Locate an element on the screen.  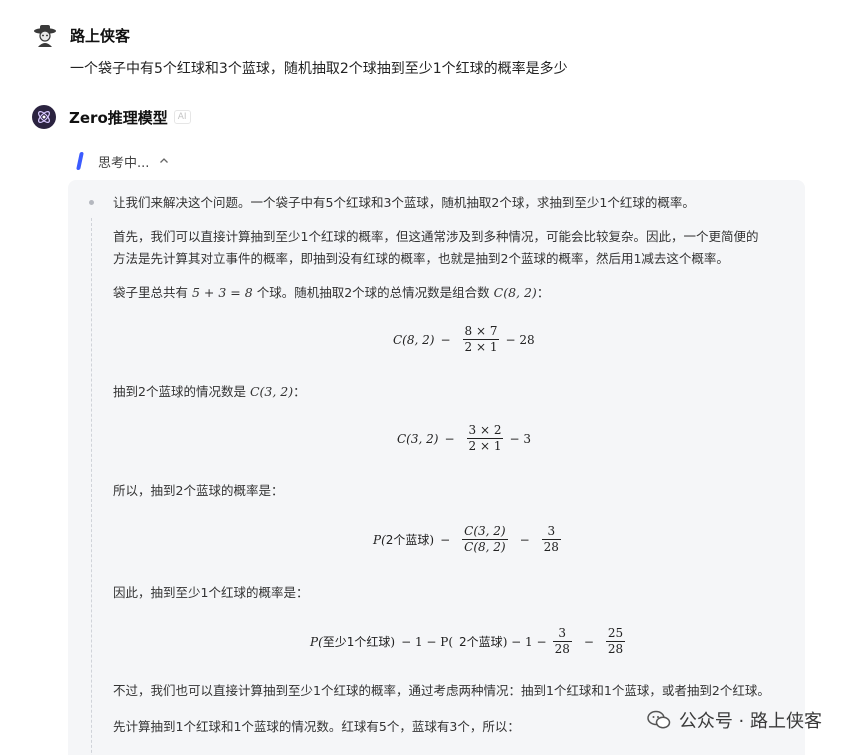
p4-prefix: 抽到2个蓝球的情况数是 is located at coordinates (179, 391).